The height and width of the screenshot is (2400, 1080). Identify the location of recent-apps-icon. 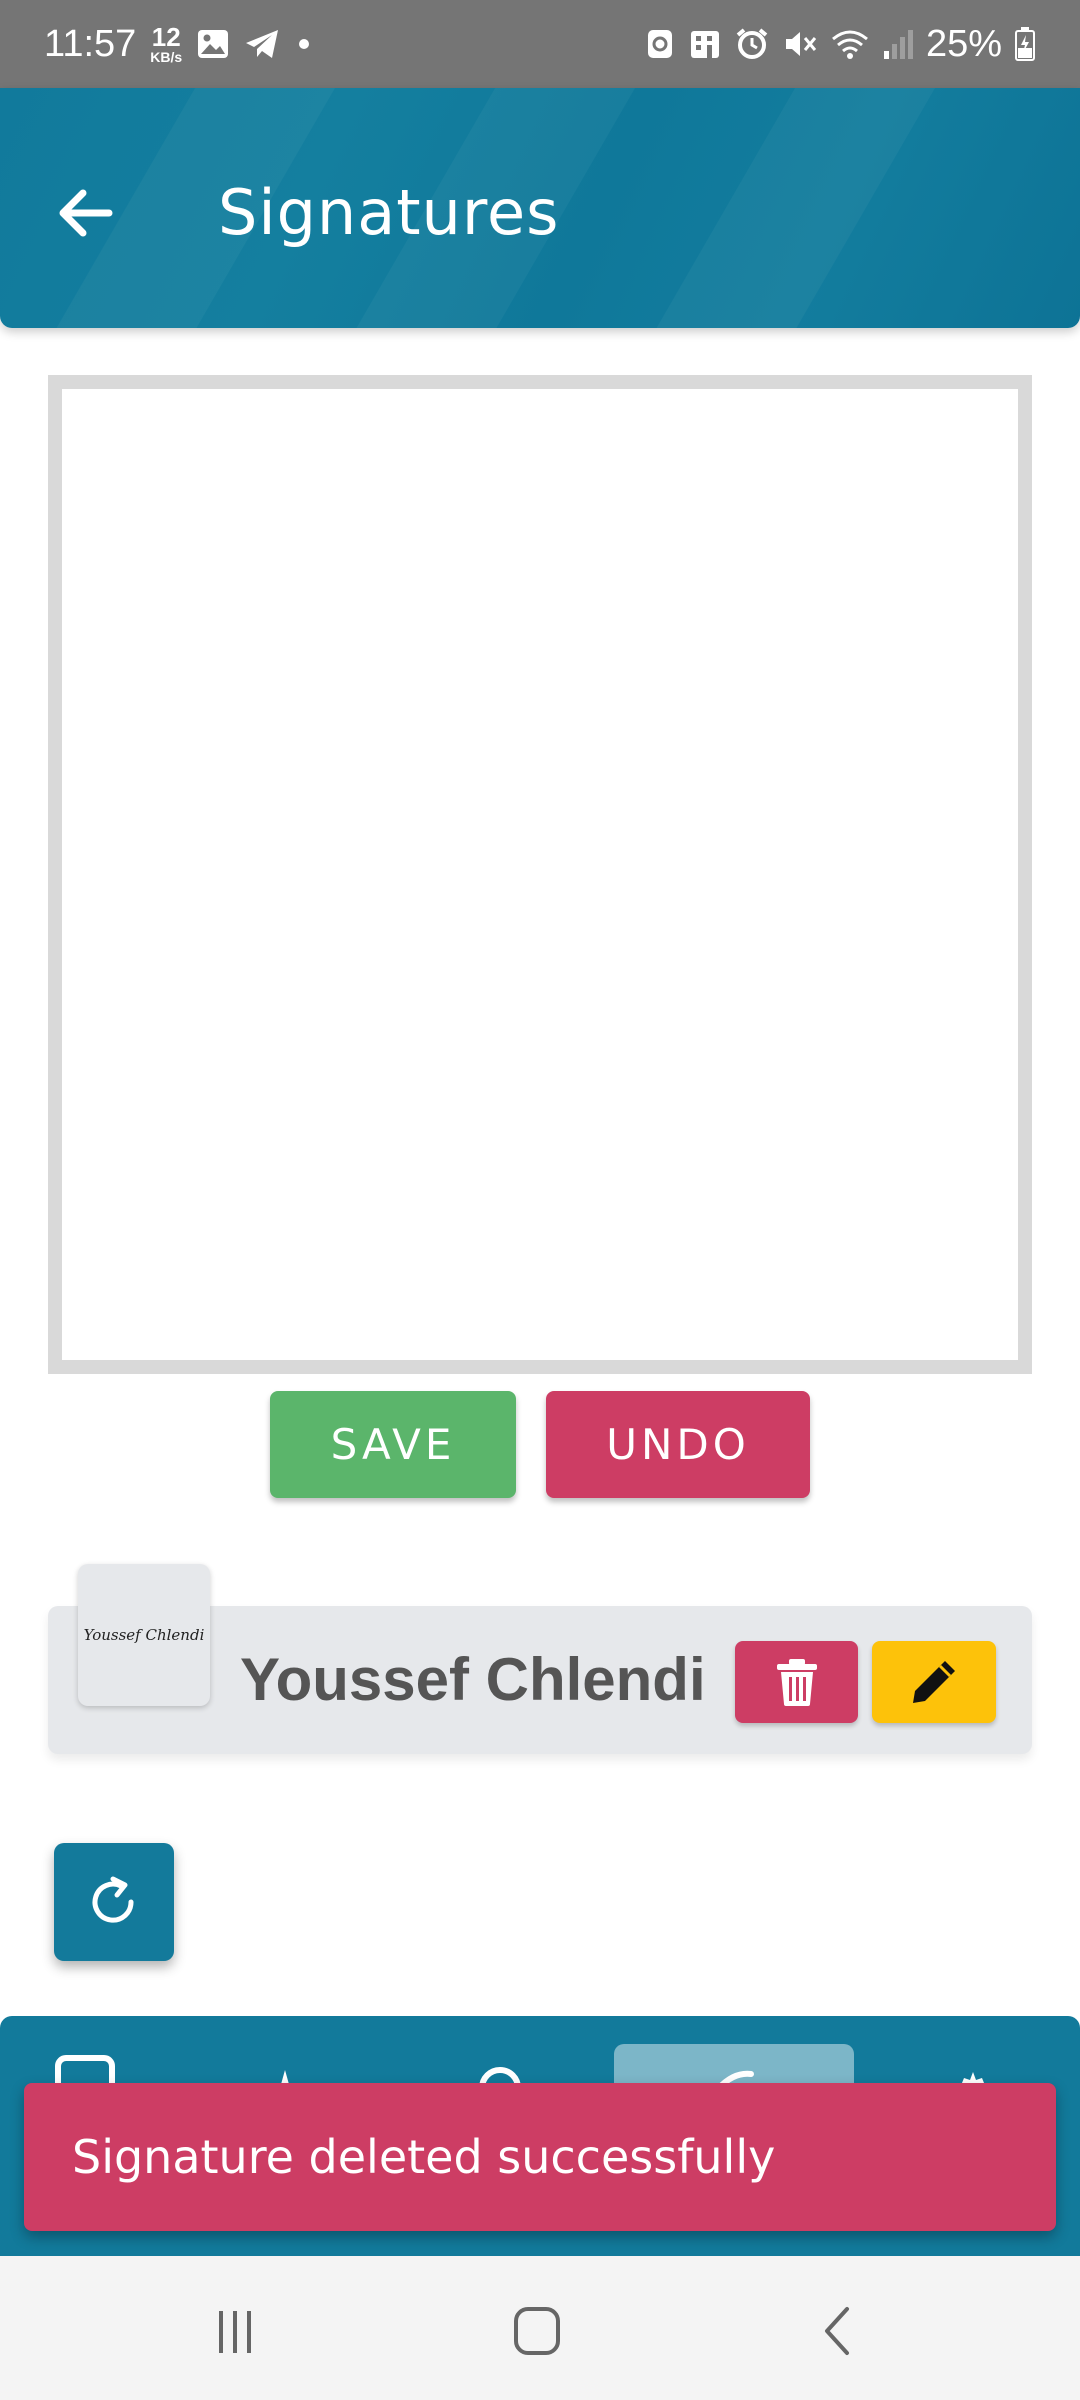
(235, 2332).